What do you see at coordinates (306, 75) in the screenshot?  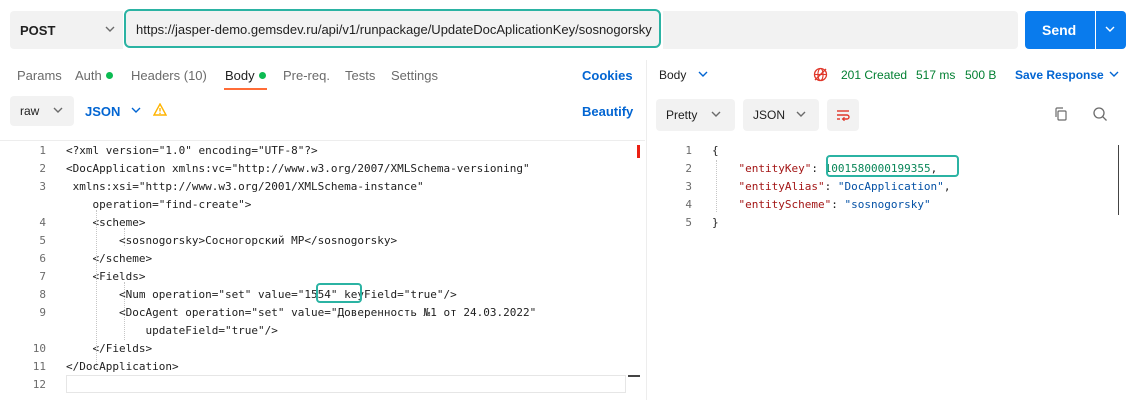 I see `tab-pre-request: Pre-req.` at bounding box center [306, 75].